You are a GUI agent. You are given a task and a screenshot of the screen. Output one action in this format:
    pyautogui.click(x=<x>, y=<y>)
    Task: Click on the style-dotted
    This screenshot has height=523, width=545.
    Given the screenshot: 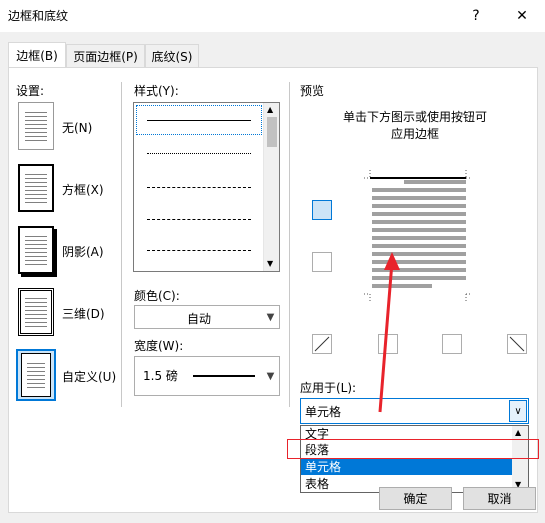 What is the action you would take?
    pyautogui.click(x=199, y=153)
    